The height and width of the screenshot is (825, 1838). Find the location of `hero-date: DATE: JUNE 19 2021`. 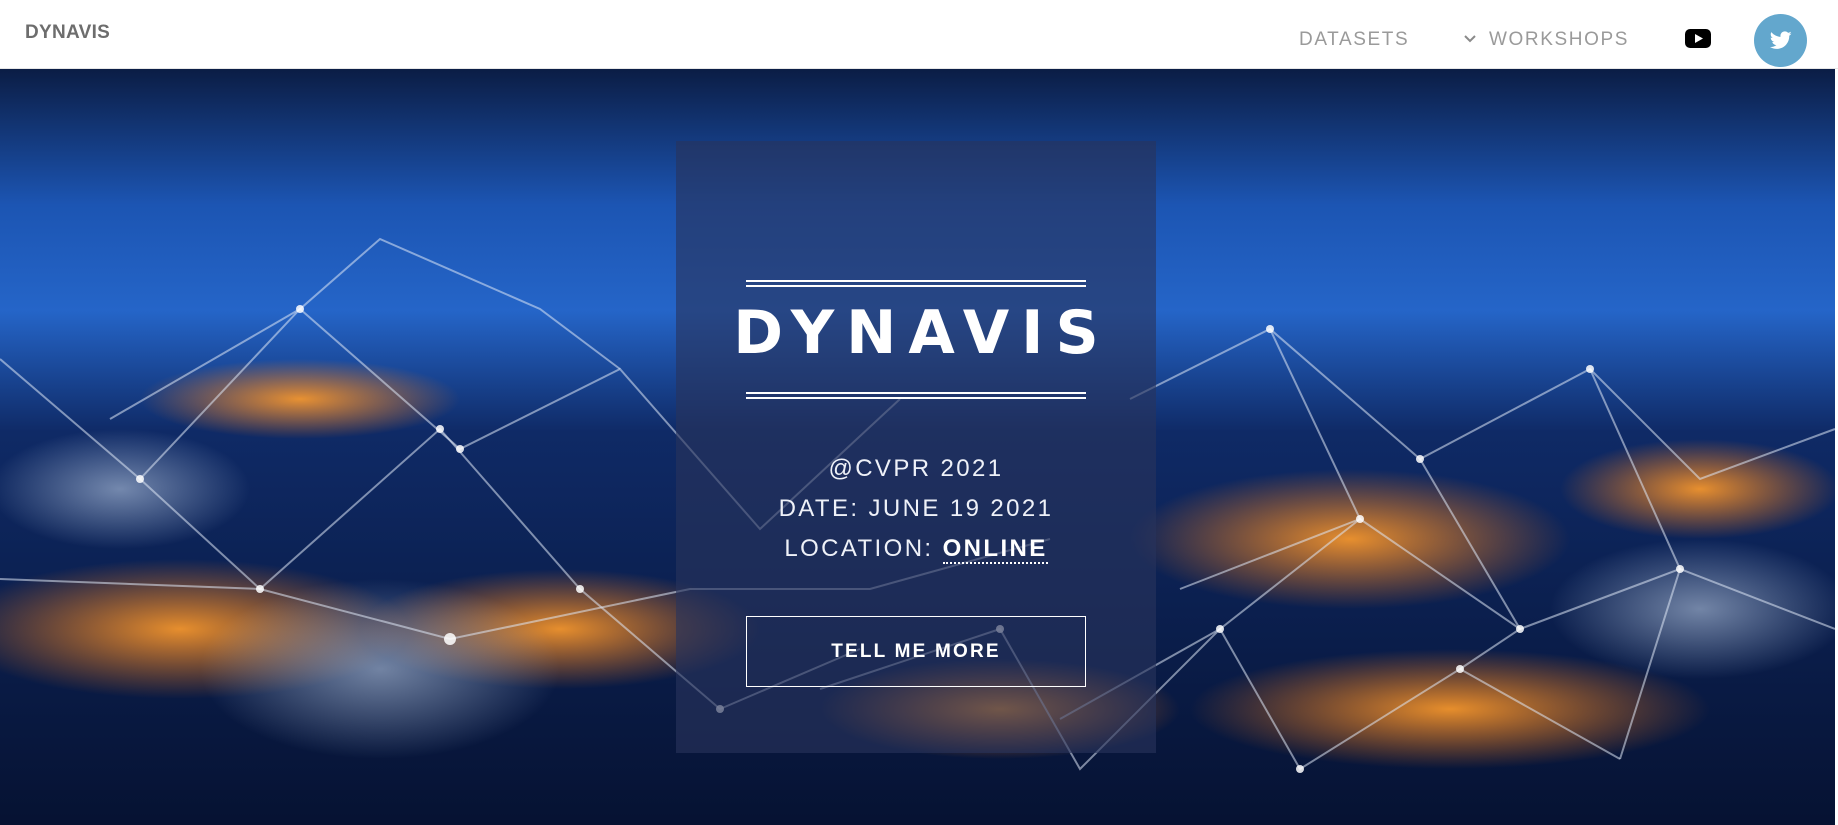

hero-date: DATE: JUNE 19 2021 is located at coordinates (916, 508).